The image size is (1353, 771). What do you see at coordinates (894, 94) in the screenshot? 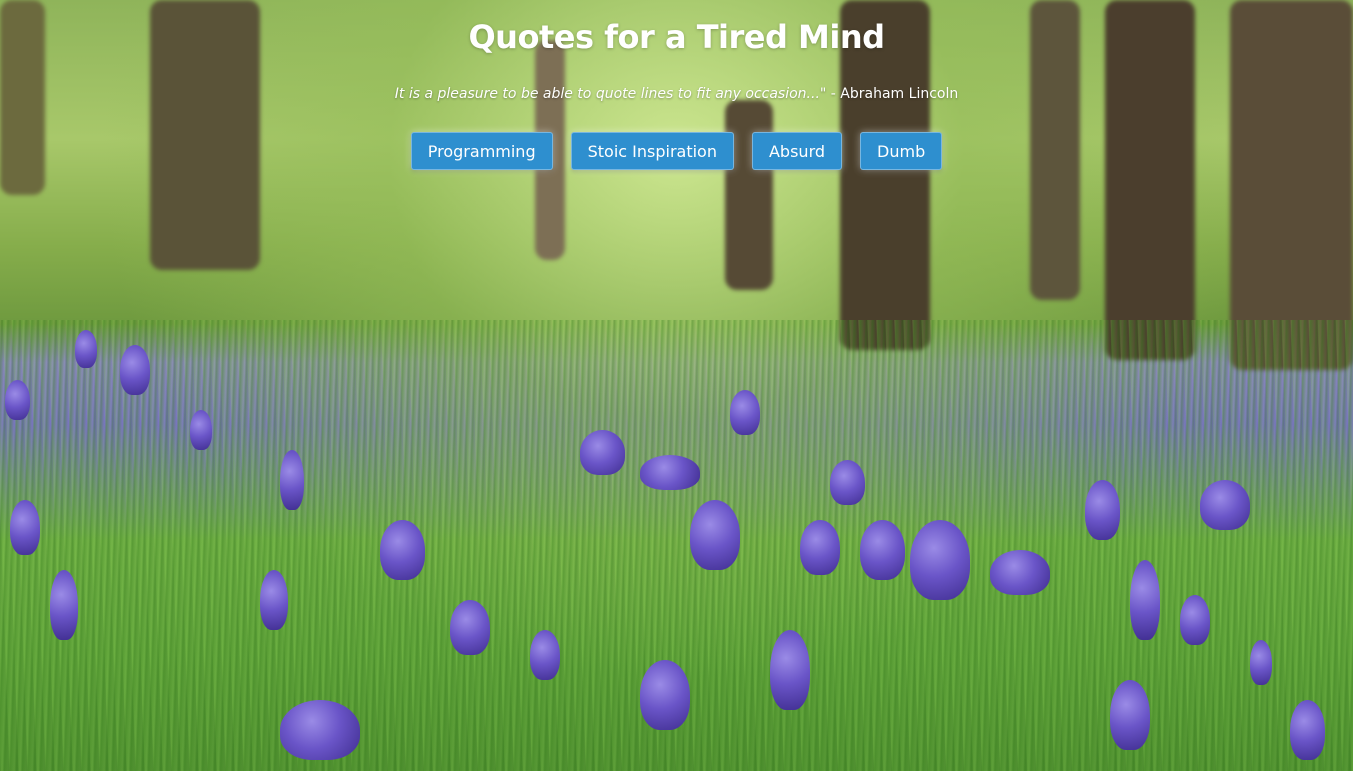
I see `quote-author: - Abraham Lincoln` at bounding box center [894, 94].